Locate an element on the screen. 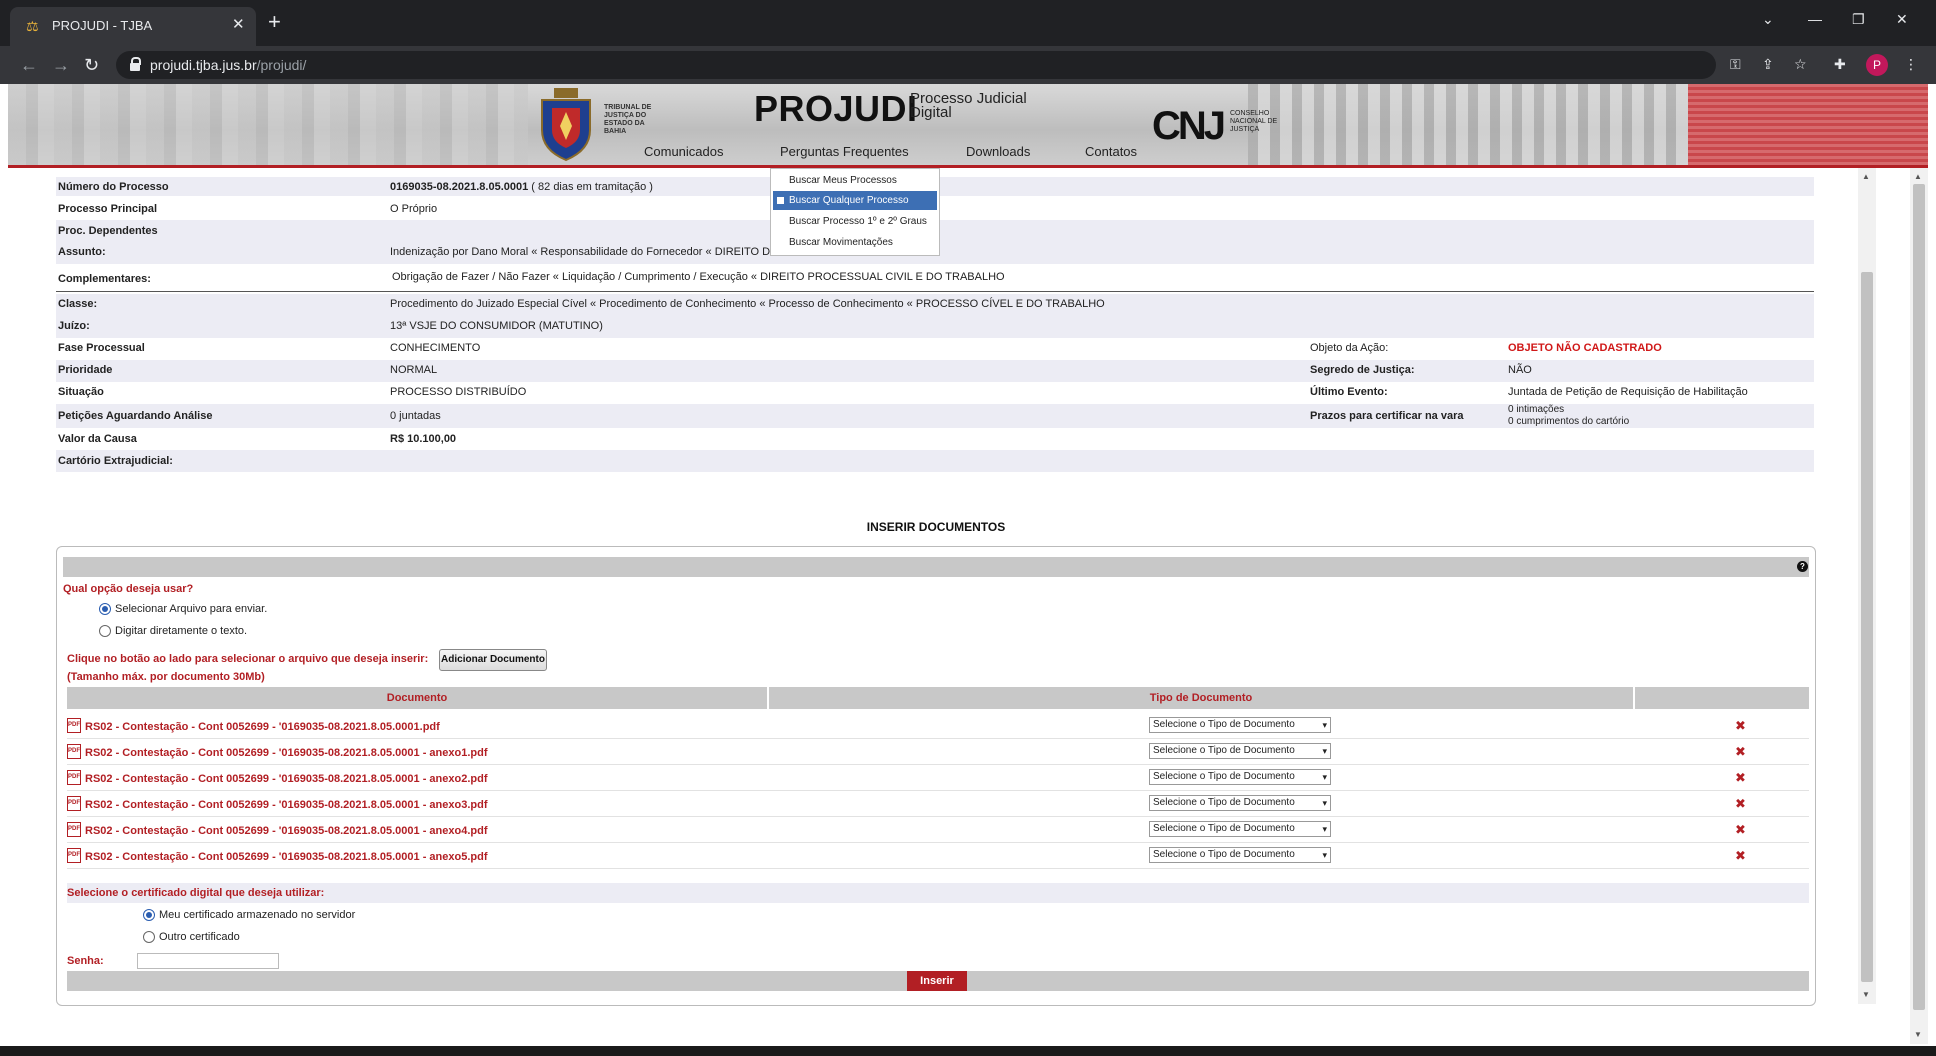  section-title: INSERIR DOCUMENTOS is located at coordinates (936, 527).